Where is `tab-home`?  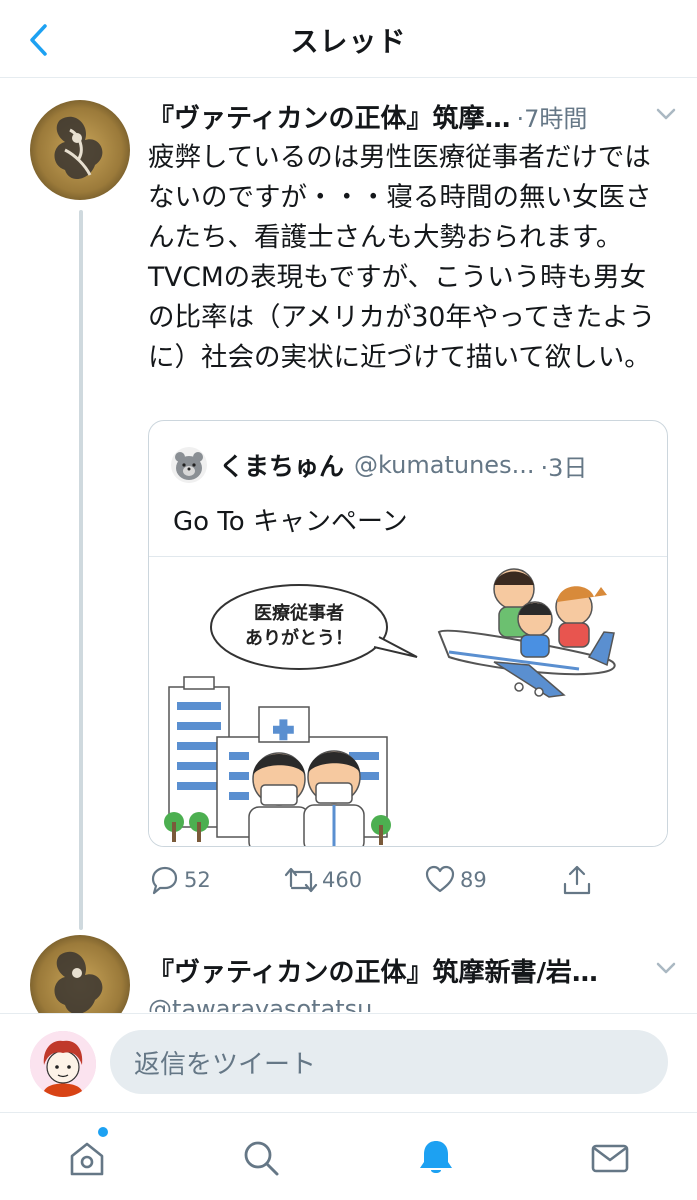
tab-home is located at coordinates (87, 1158).